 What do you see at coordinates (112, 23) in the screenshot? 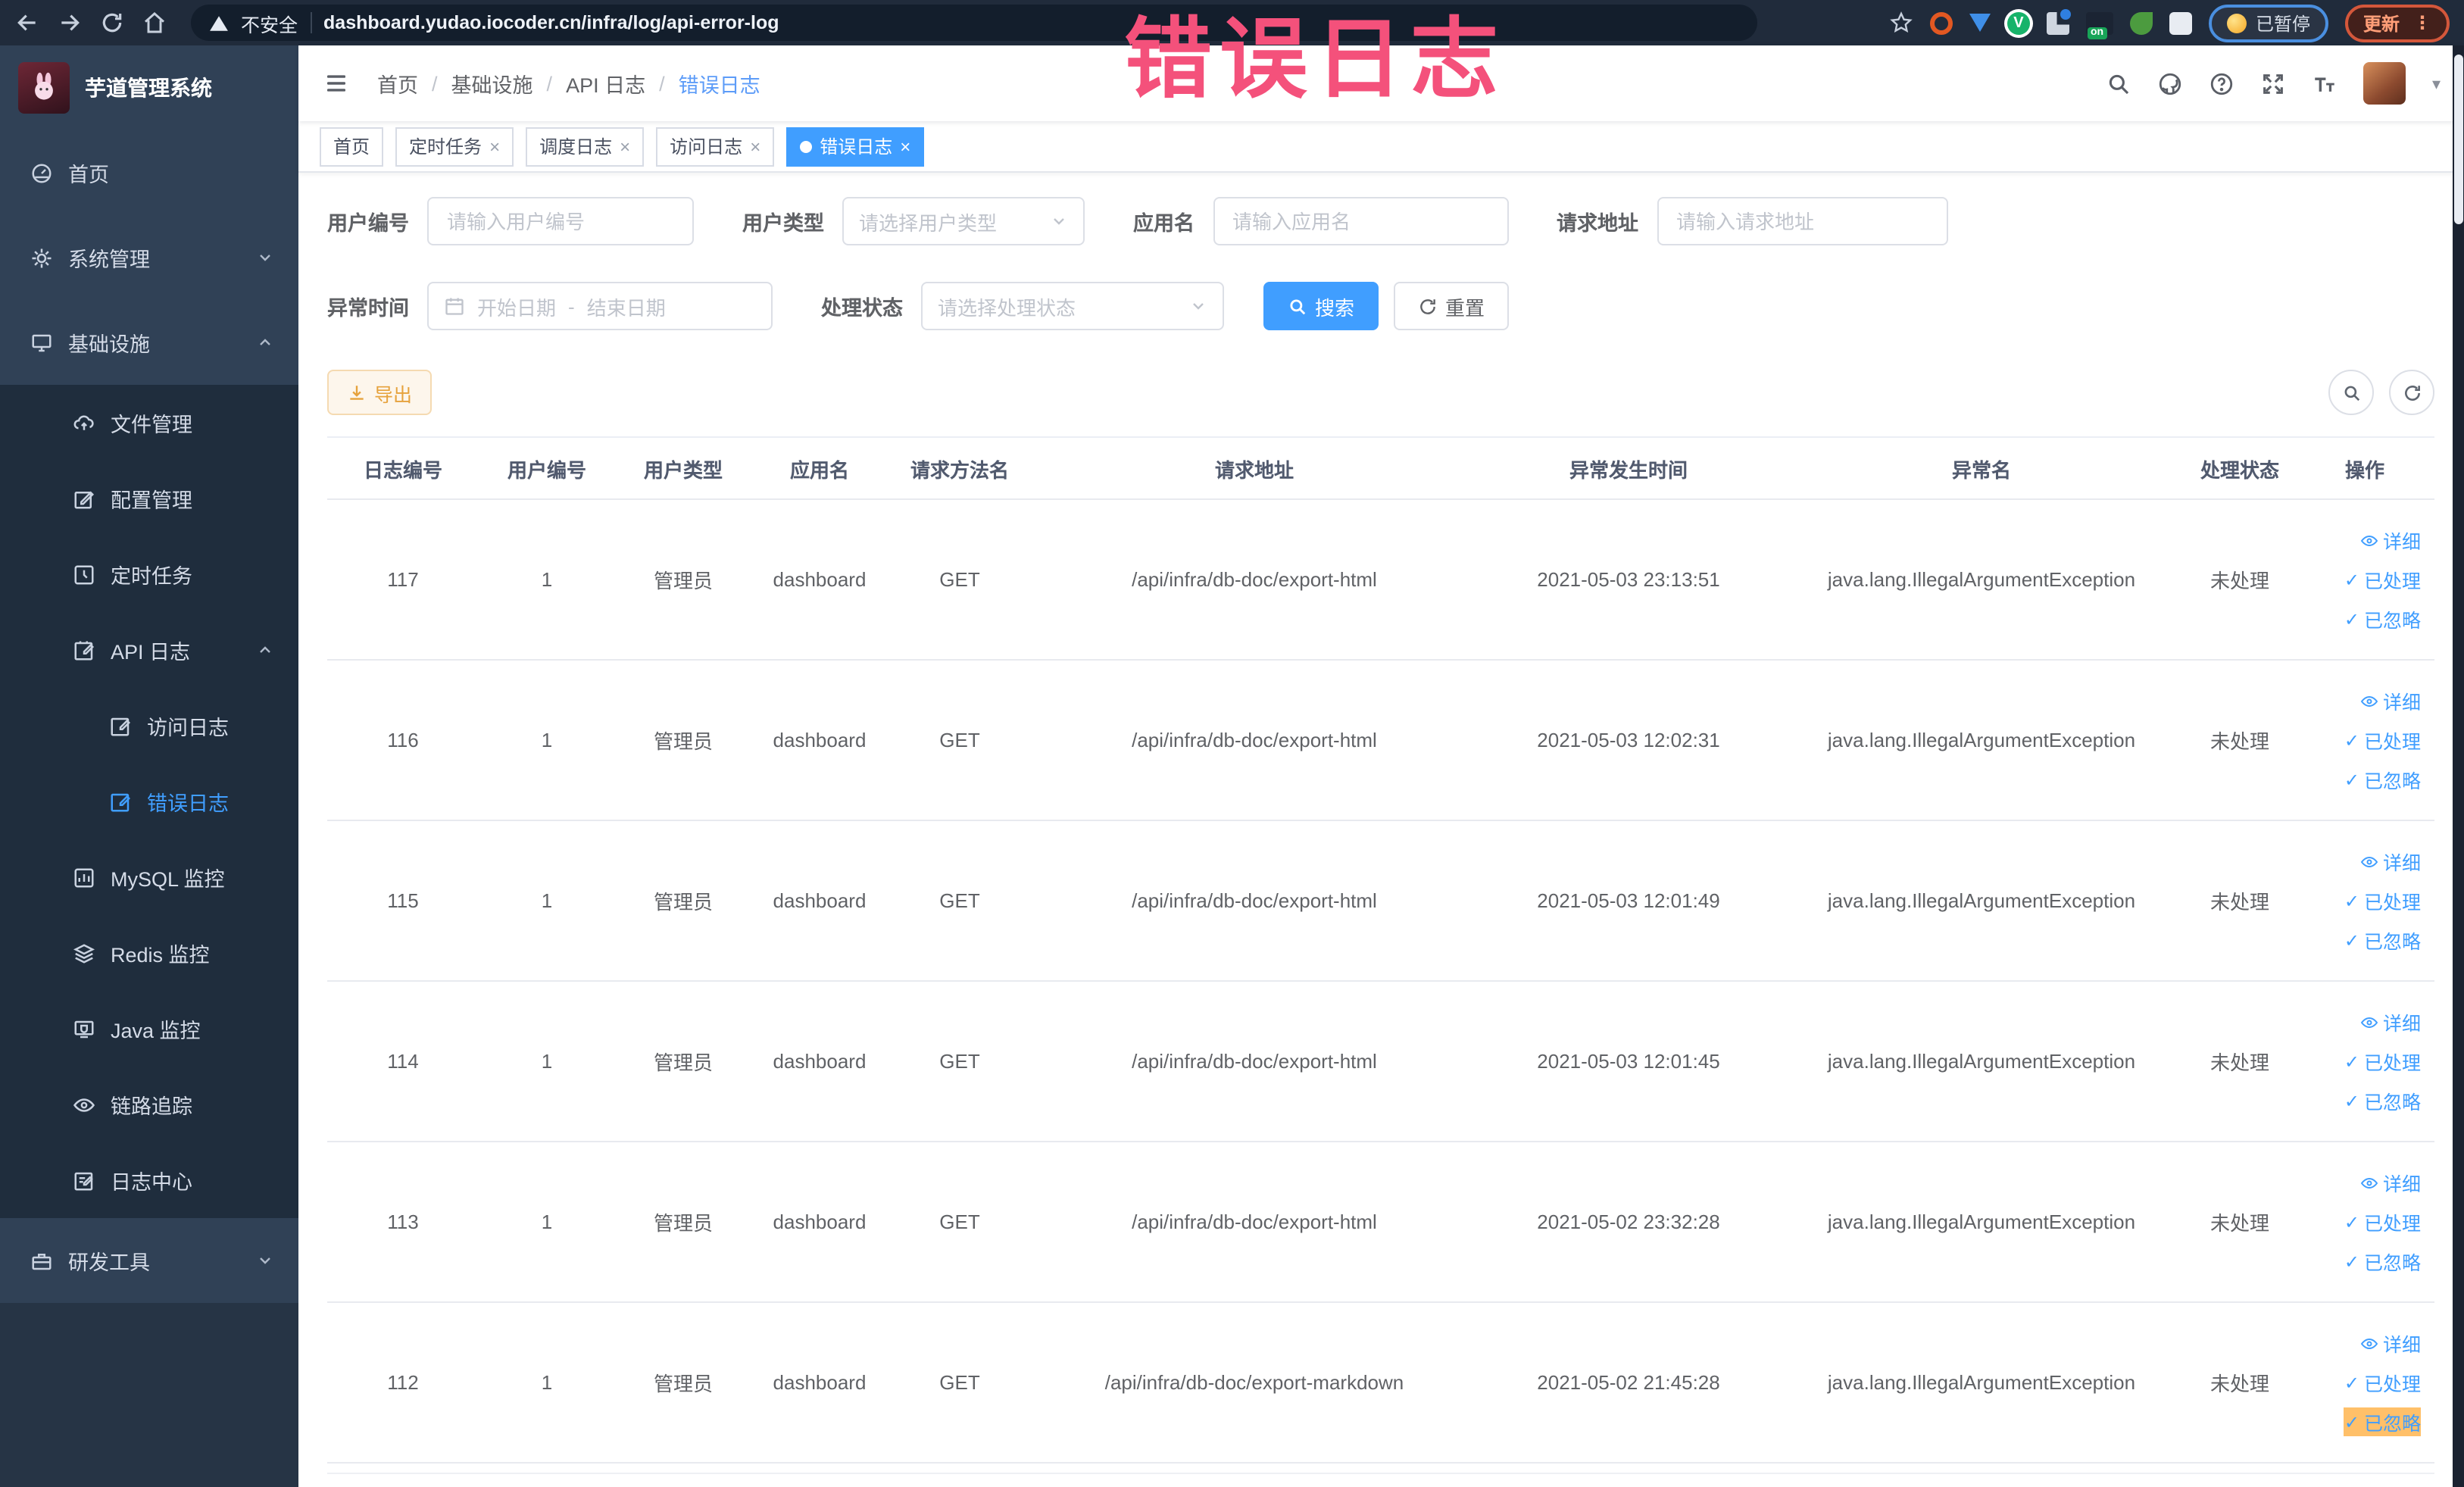
I see `reload-icon` at bounding box center [112, 23].